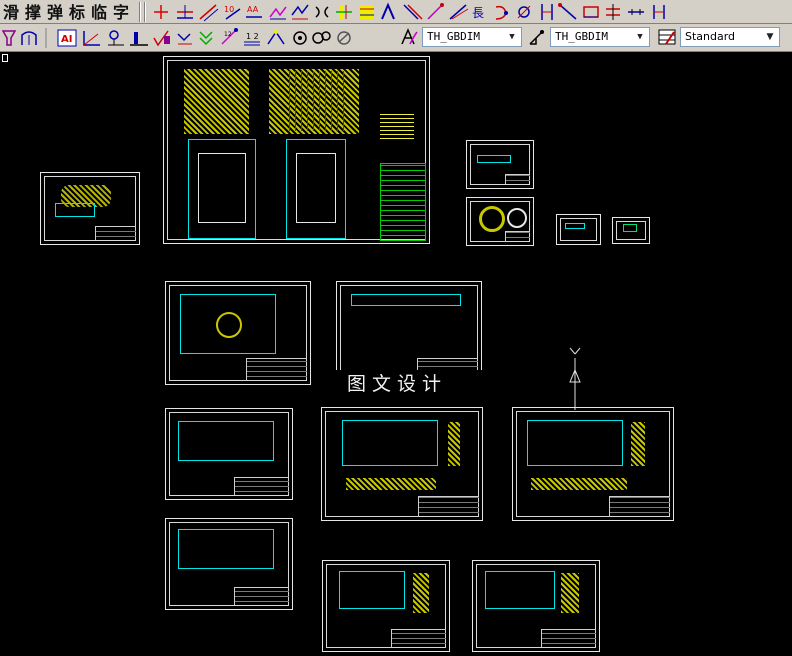 This screenshot has width=792, height=656. Describe the element at coordinates (613, 12) in the screenshot. I see `break-line-icon` at that location.